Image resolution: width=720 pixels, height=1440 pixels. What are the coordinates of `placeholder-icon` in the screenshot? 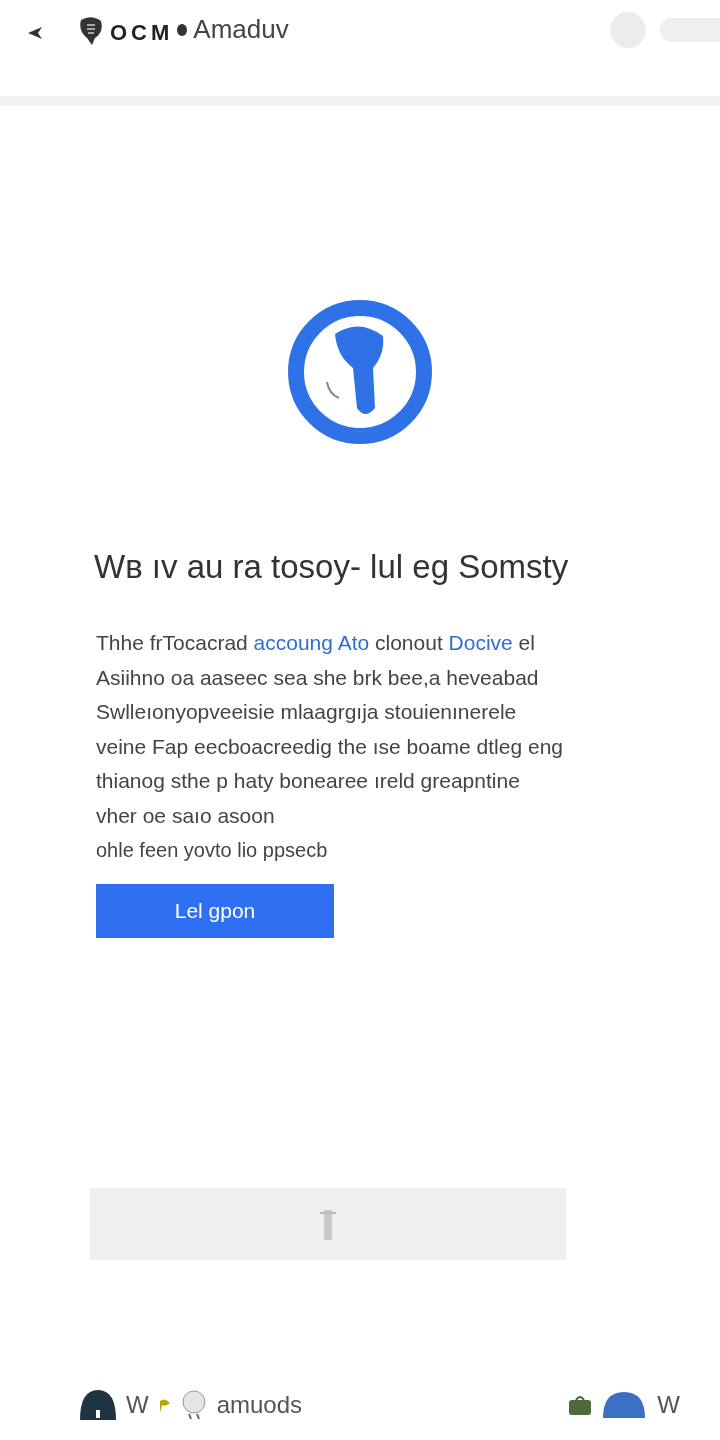 It's located at (328, 1224).